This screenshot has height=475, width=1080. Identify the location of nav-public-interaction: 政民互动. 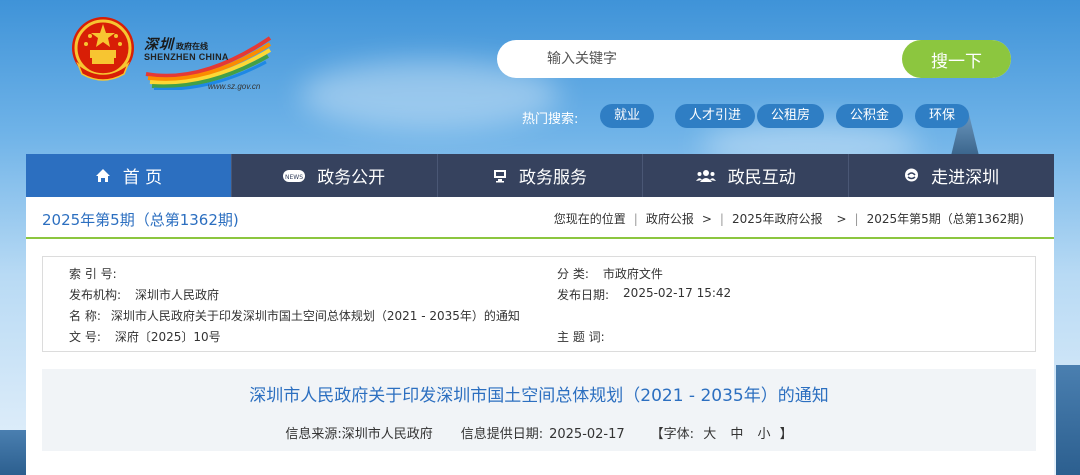
(746, 175).